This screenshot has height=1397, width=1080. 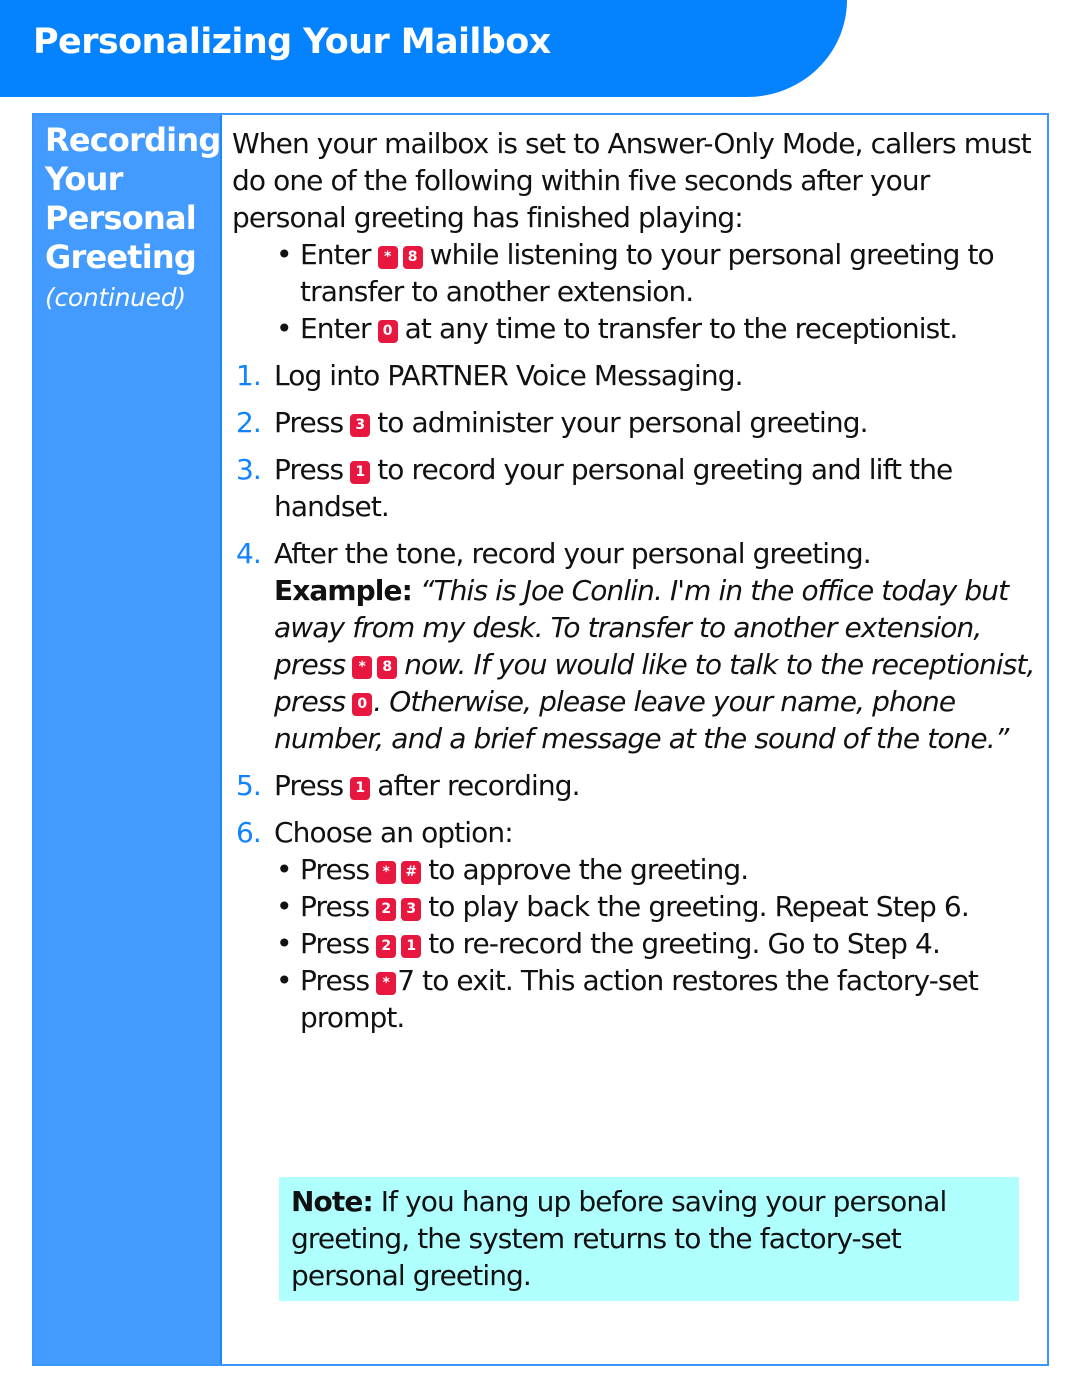 I want to click on note-label: Note:, so click(x=332, y=1201).